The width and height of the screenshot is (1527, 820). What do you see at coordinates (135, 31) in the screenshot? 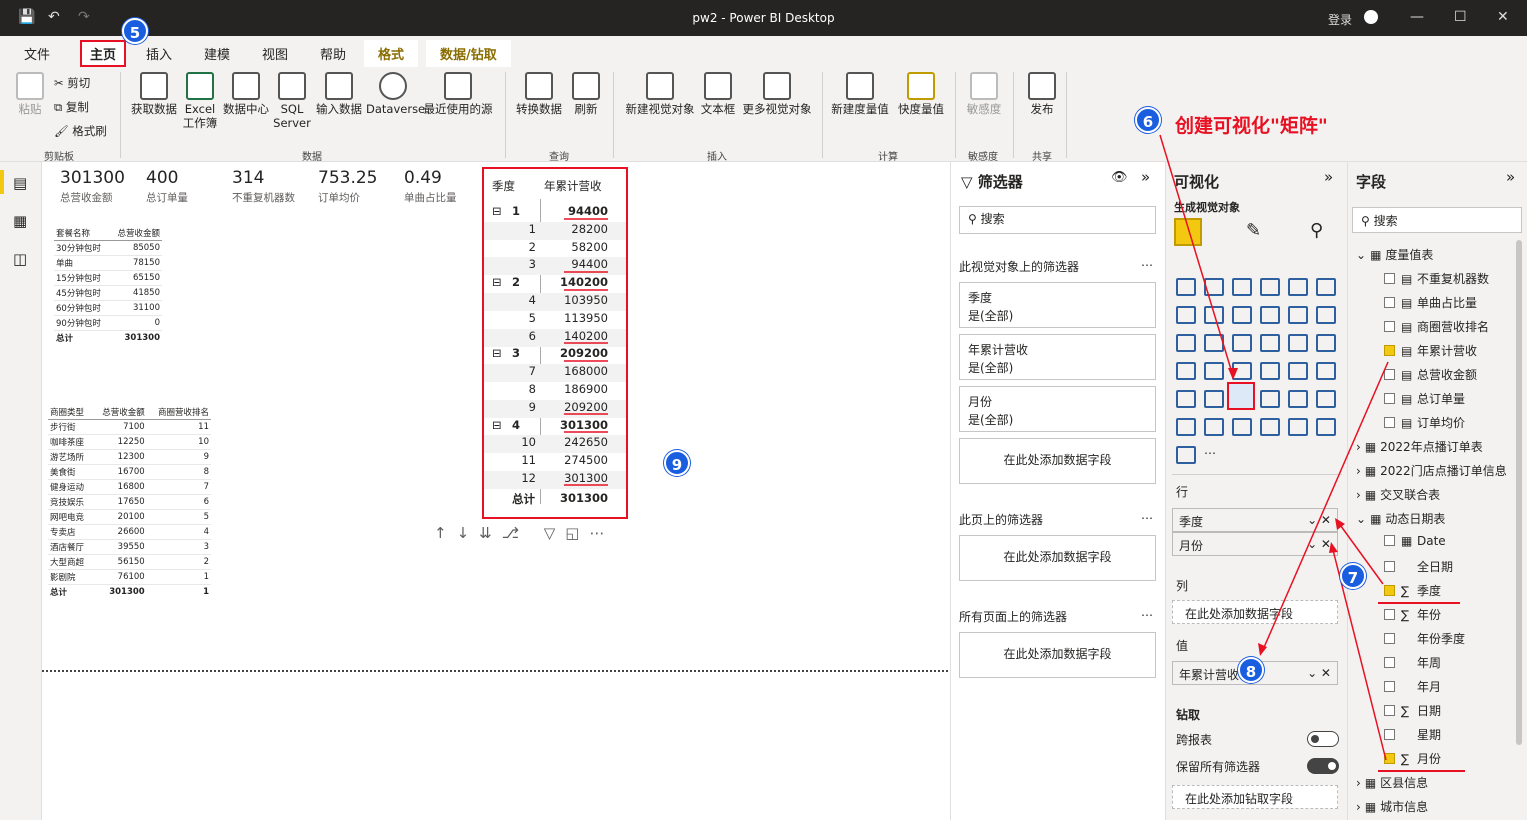
I see `step-badge-5: 5` at bounding box center [135, 31].